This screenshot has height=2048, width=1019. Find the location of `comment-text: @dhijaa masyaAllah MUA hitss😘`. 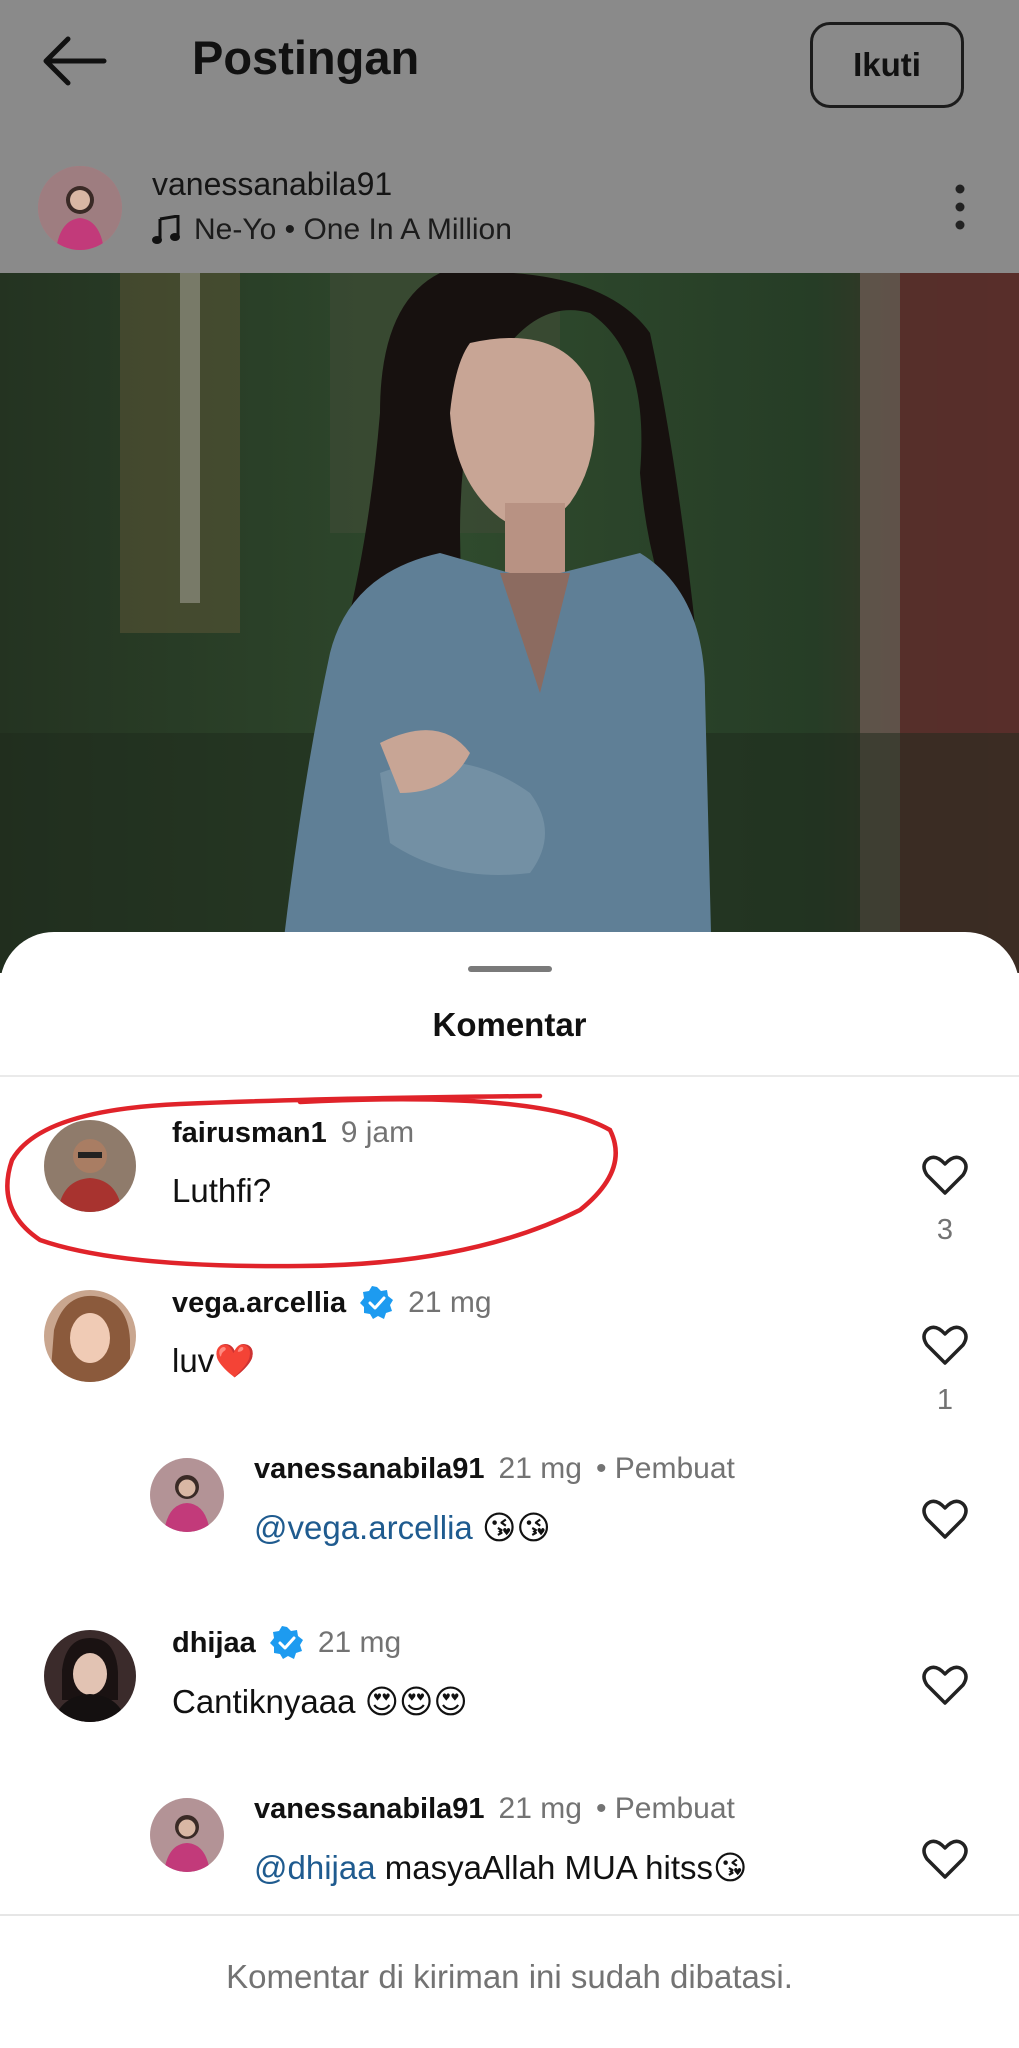

comment-text: @dhijaa masyaAllah MUA hitss😘 is located at coordinates (500, 1867).